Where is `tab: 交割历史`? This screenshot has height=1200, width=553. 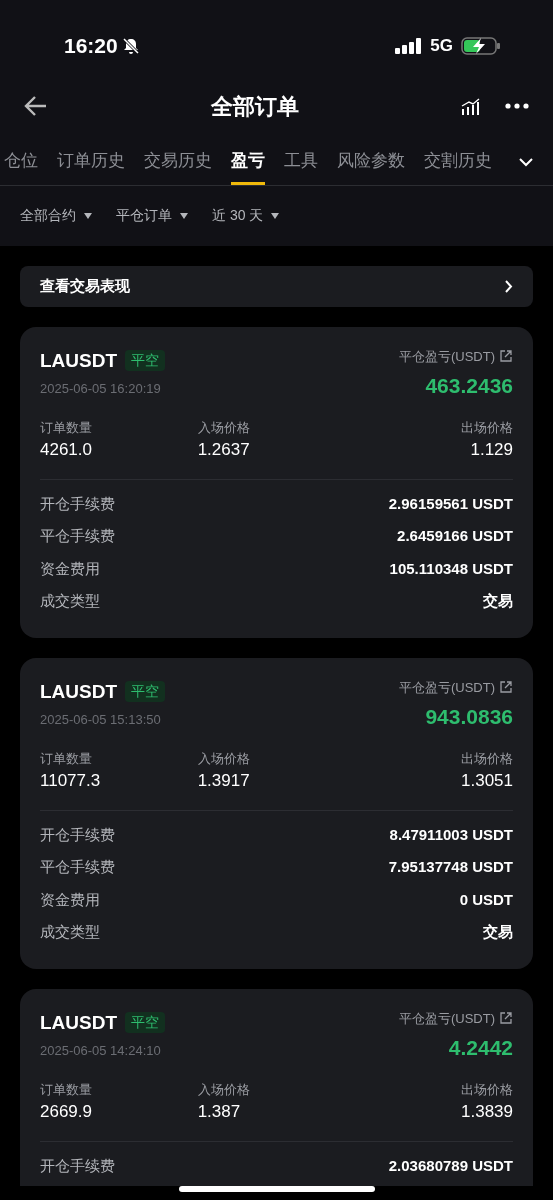 tab: 交割历史 is located at coordinates (458, 162).